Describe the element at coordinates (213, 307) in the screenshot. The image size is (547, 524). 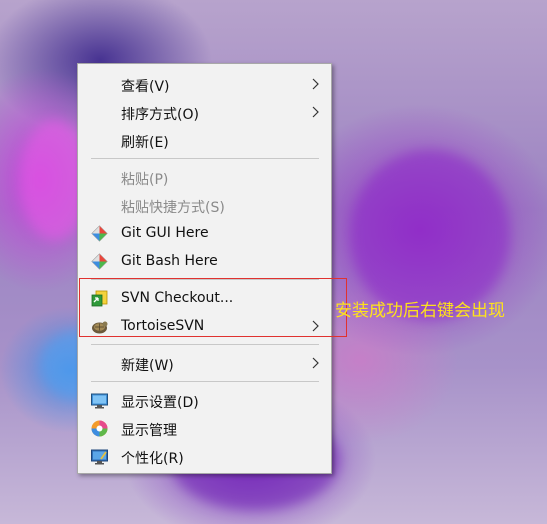
I see `annotation-highlight-box` at that location.